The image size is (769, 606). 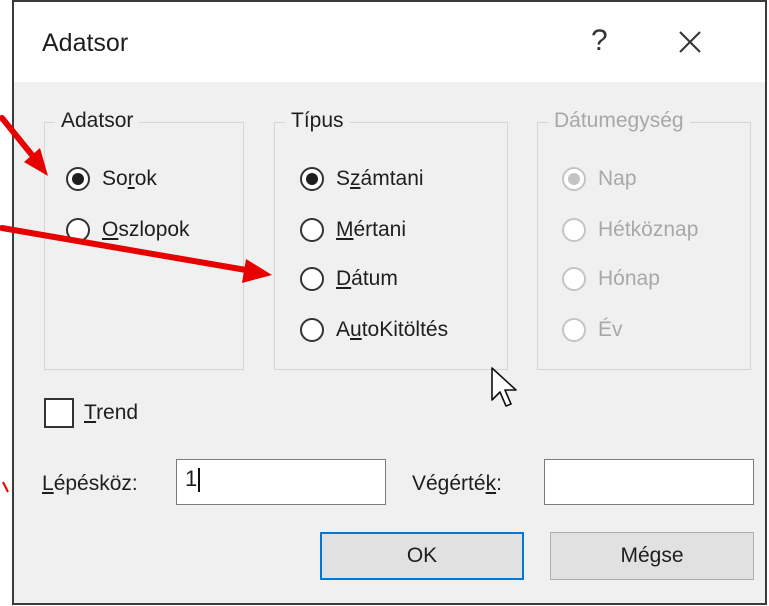 What do you see at coordinates (136, 254) in the screenshot?
I see `arrow-to-date-icon` at bounding box center [136, 254].